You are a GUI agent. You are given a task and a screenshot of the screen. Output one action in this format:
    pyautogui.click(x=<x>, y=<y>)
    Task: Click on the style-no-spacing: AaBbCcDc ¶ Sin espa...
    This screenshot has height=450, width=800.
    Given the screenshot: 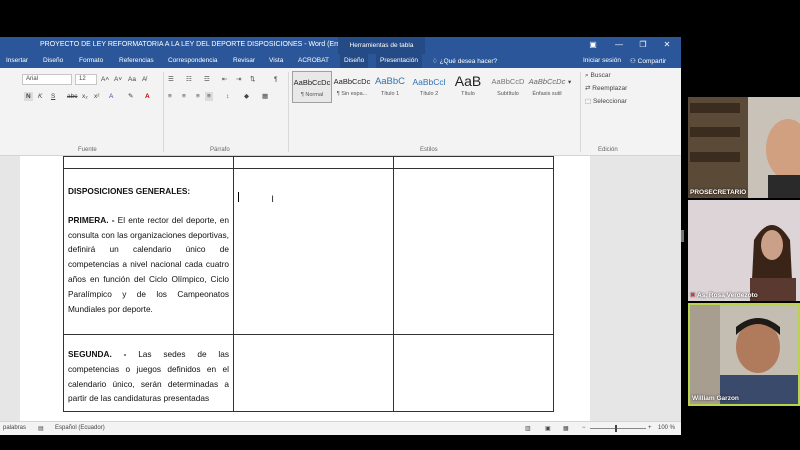 What is the action you would take?
    pyautogui.click(x=352, y=87)
    